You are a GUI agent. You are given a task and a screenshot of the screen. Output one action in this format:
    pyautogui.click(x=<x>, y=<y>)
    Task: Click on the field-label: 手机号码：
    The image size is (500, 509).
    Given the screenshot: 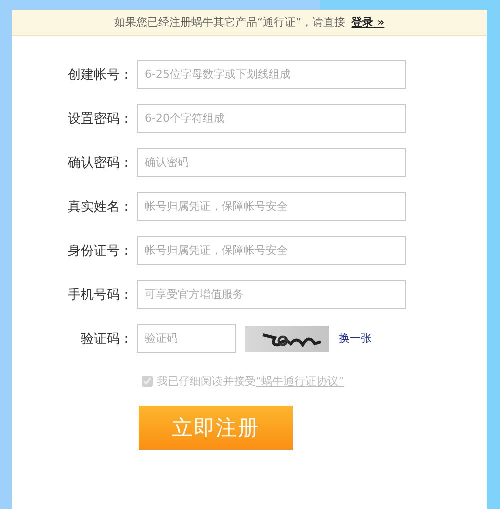 What is the action you would take?
    pyautogui.click(x=100, y=295)
    